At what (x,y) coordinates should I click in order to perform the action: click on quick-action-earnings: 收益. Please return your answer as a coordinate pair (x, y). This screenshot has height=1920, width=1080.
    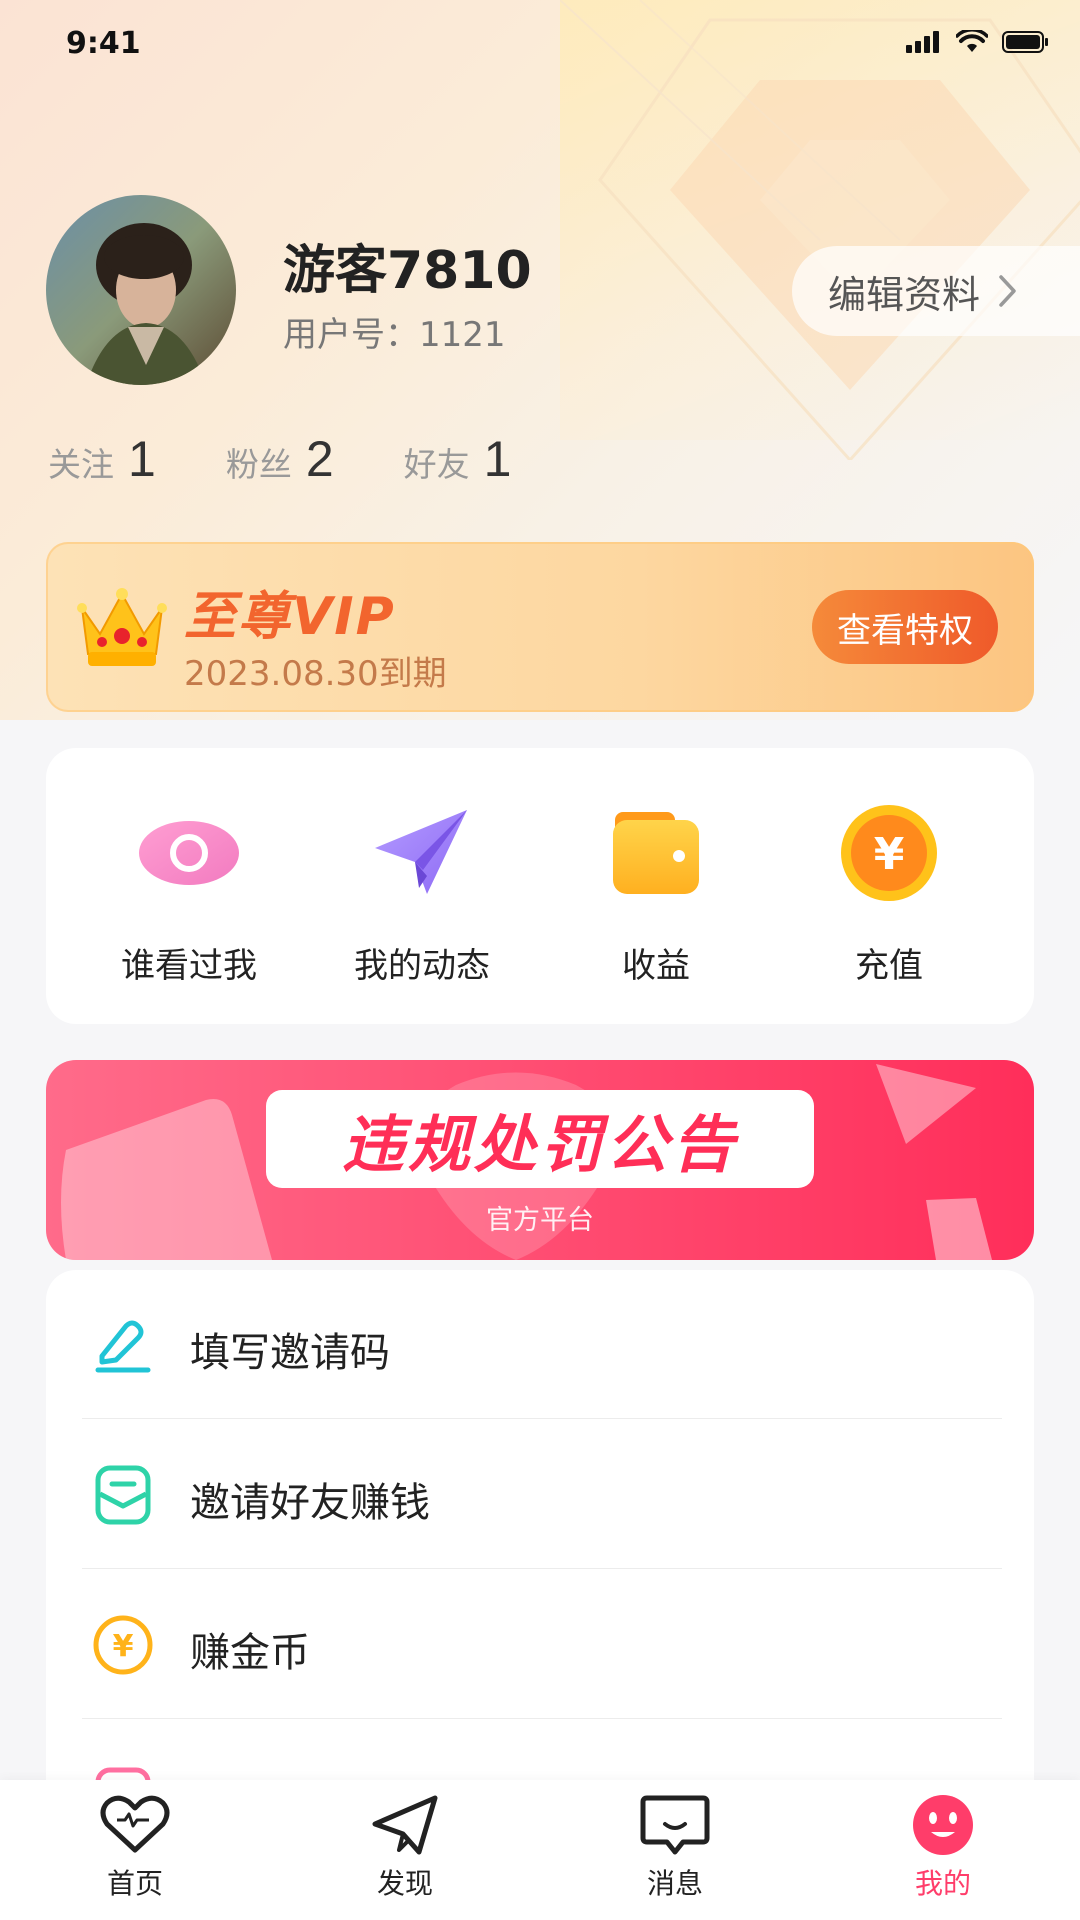
    Looking at the image, I should click on (656, 892).